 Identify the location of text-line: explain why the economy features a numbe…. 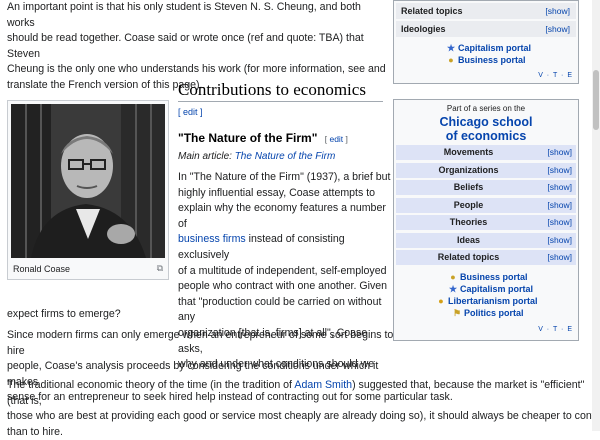
(282, 216).